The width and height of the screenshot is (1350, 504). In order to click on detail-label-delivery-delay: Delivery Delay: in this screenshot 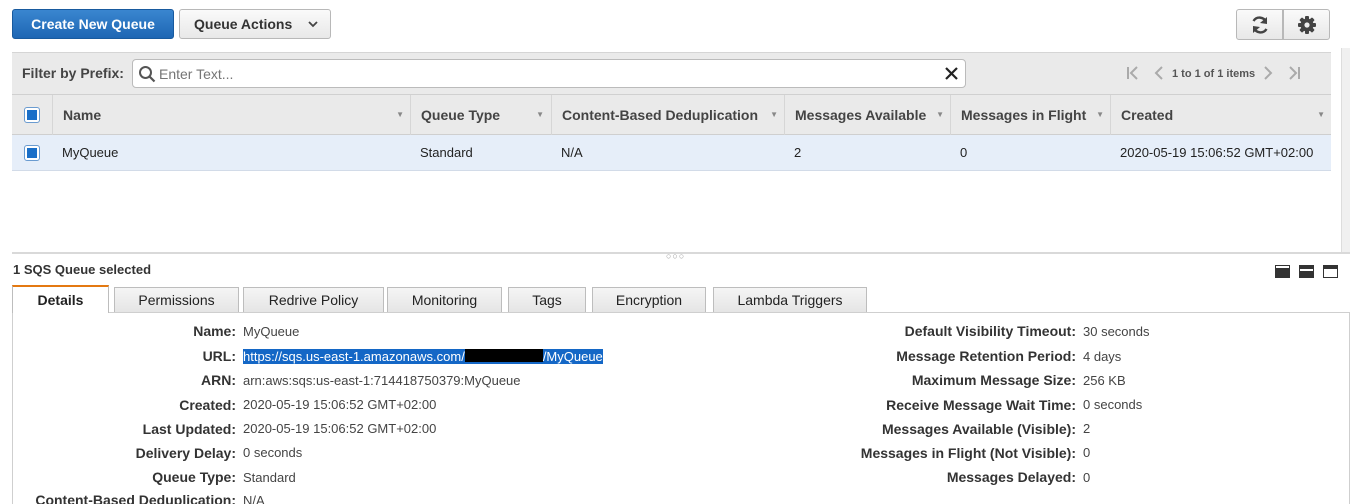, I will do `click(185, 453)`.